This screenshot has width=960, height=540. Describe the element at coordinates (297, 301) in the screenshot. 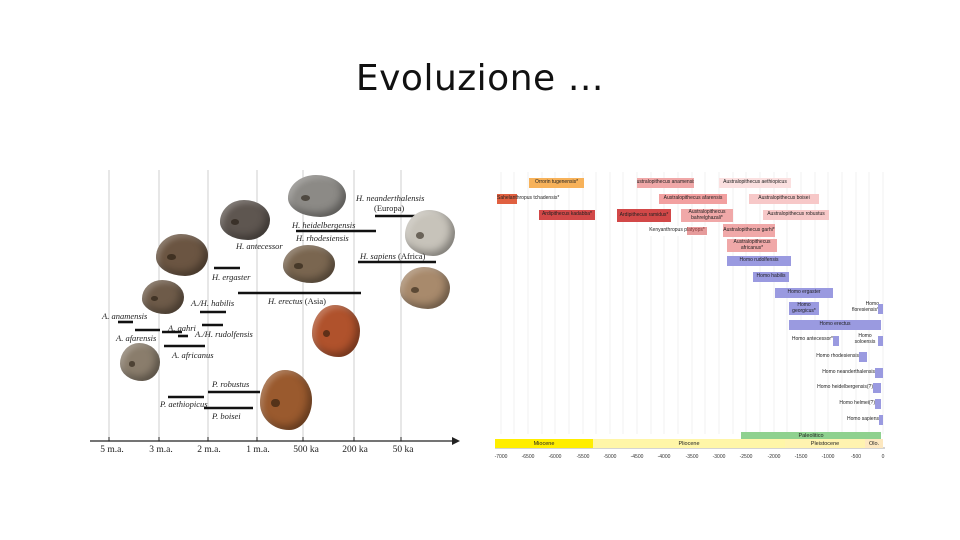

I see `label-erectus: H. erectus (Asia)` at that location.